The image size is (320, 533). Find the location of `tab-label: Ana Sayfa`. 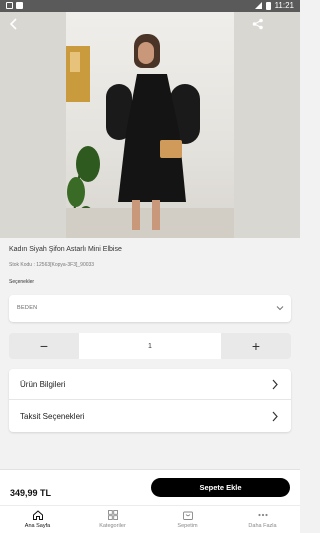

tab-label: Ana Sayfa is located at coordinates (37, 526).